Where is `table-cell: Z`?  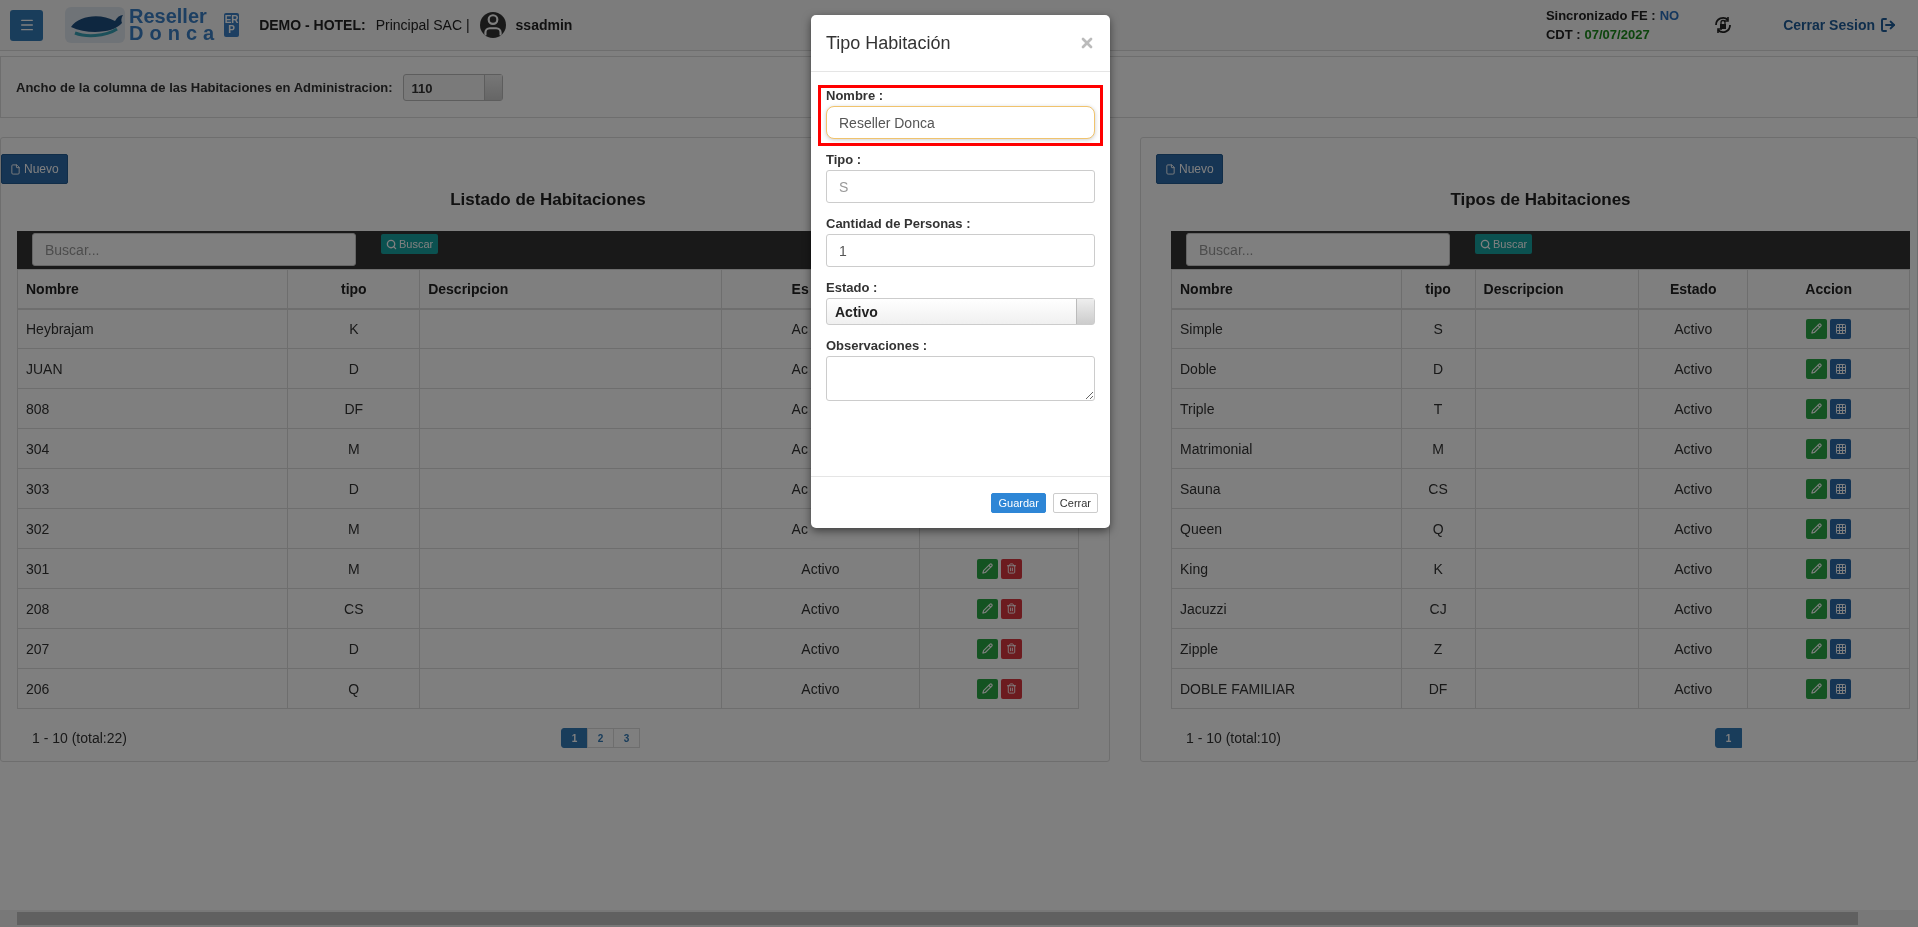 table-cell: Z is located at coordinates (1438, 648).